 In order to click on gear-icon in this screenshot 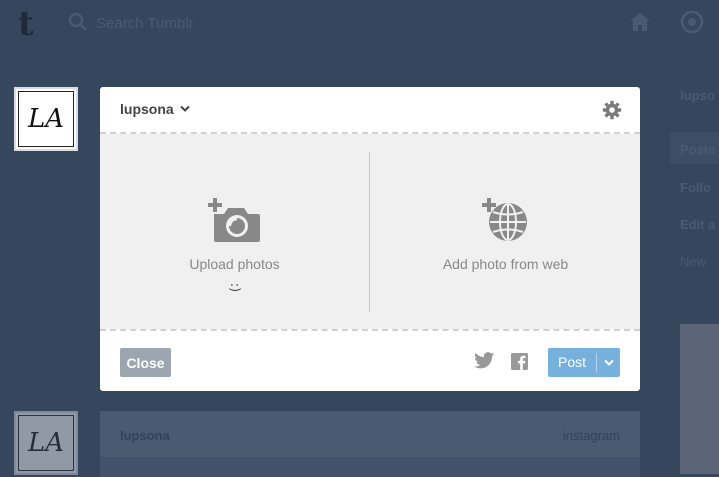, I will do `click(612, 110)`.